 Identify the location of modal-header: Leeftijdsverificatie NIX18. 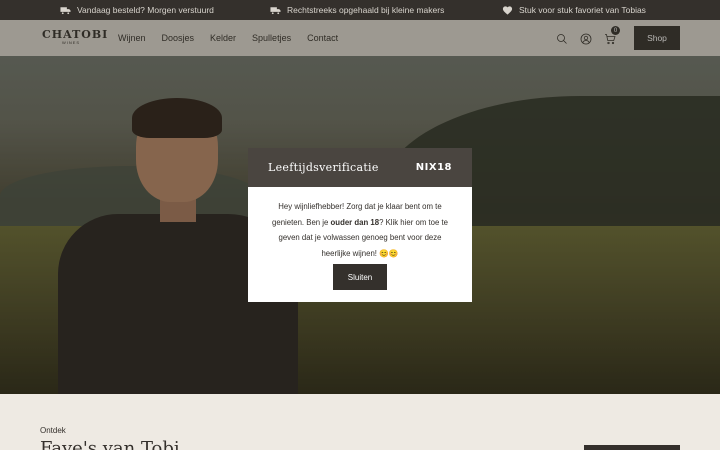
(360, 167).